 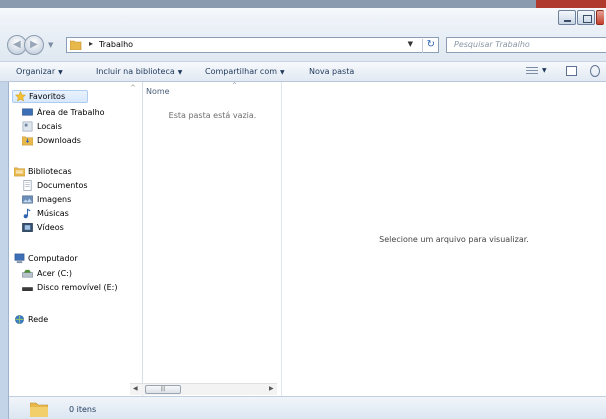 I want to click on documents-icon, so click(x=27, y=185).